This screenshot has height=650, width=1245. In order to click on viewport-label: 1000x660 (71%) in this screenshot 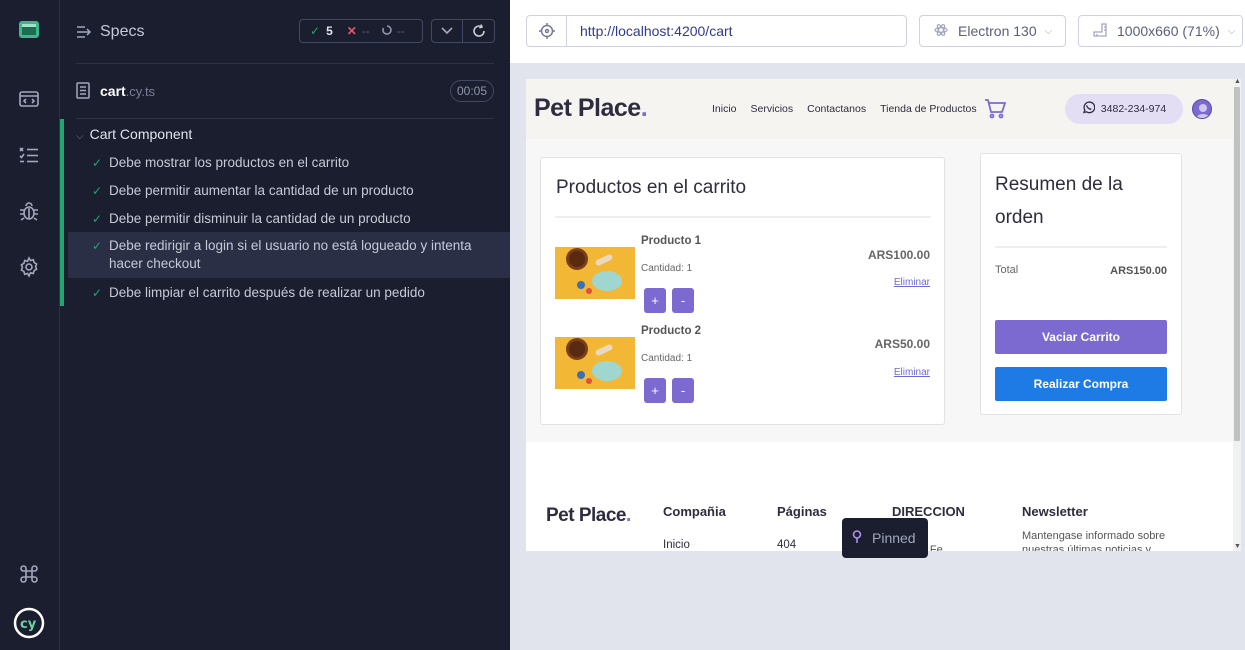, I will do `click(1168, 31)`.